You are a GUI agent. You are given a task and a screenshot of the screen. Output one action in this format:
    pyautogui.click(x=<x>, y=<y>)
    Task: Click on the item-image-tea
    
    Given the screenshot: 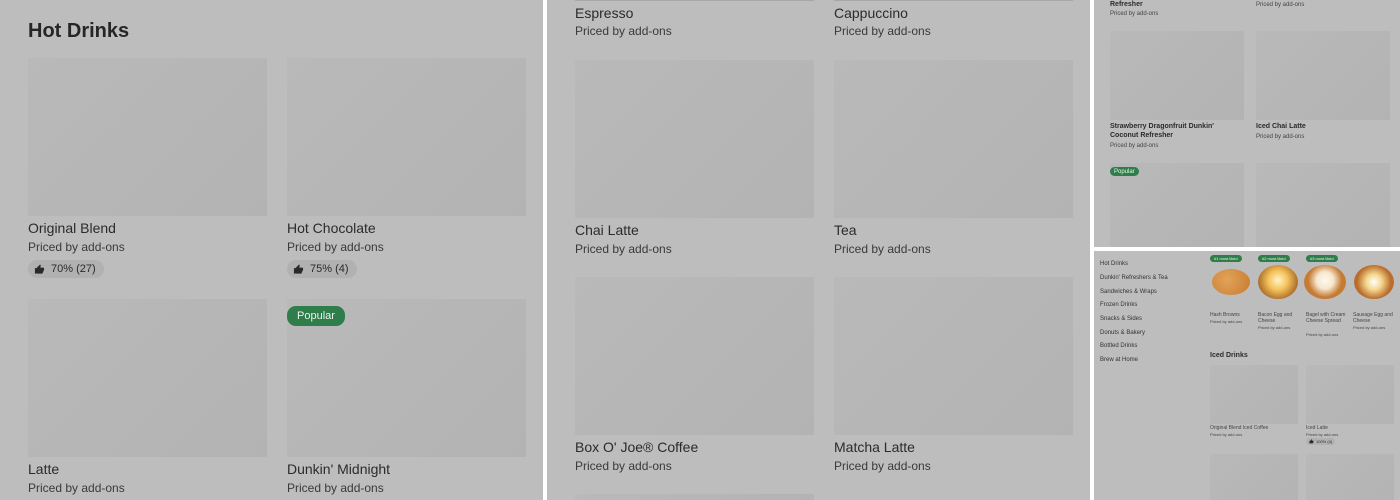 What is the action you would take?
    pyautogui.click(x=953, y=139)
    